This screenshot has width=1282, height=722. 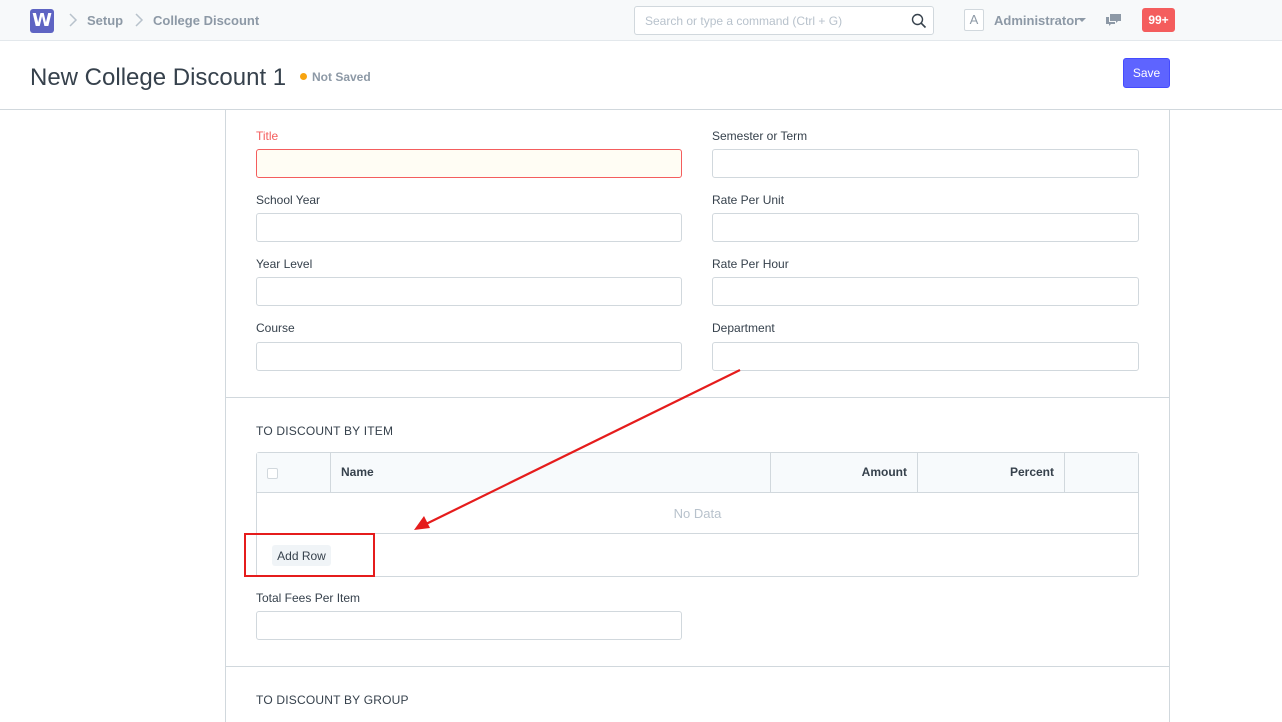 I want to click on column-header-percent: Percent, so click(x=1031, y=472).